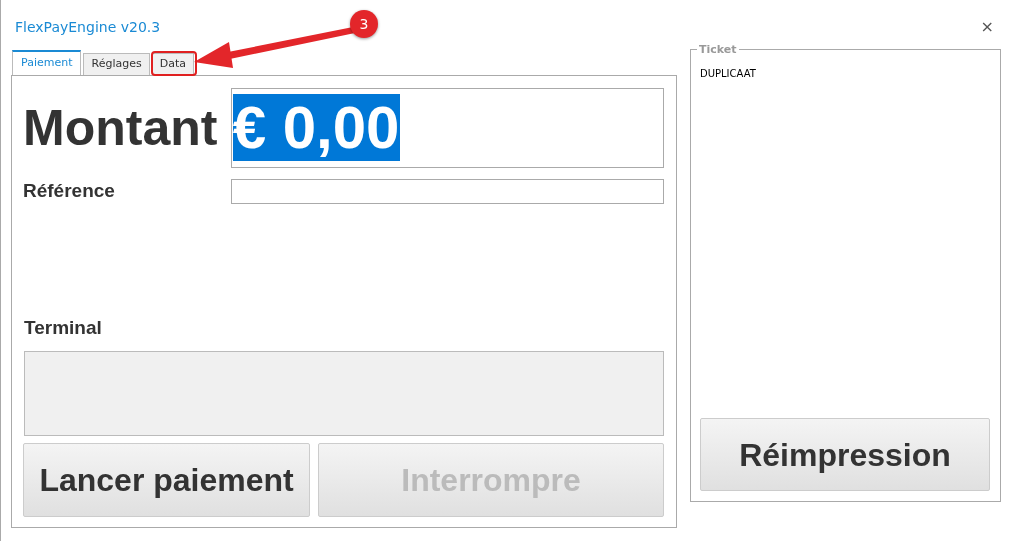  I want to click on tab: Réglages, so click(116, 64).